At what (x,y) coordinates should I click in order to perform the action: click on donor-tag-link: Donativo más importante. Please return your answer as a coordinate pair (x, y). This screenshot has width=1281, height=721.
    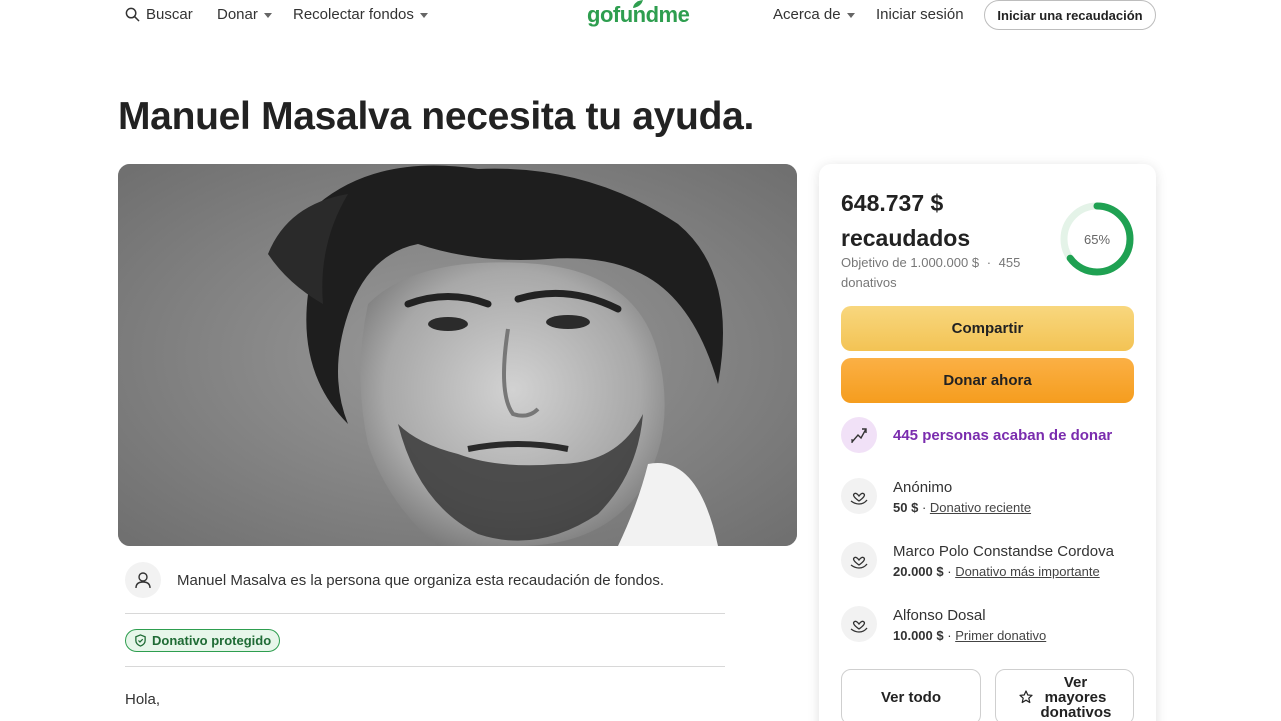
    Looking at the image, I should click on (1027, 571).